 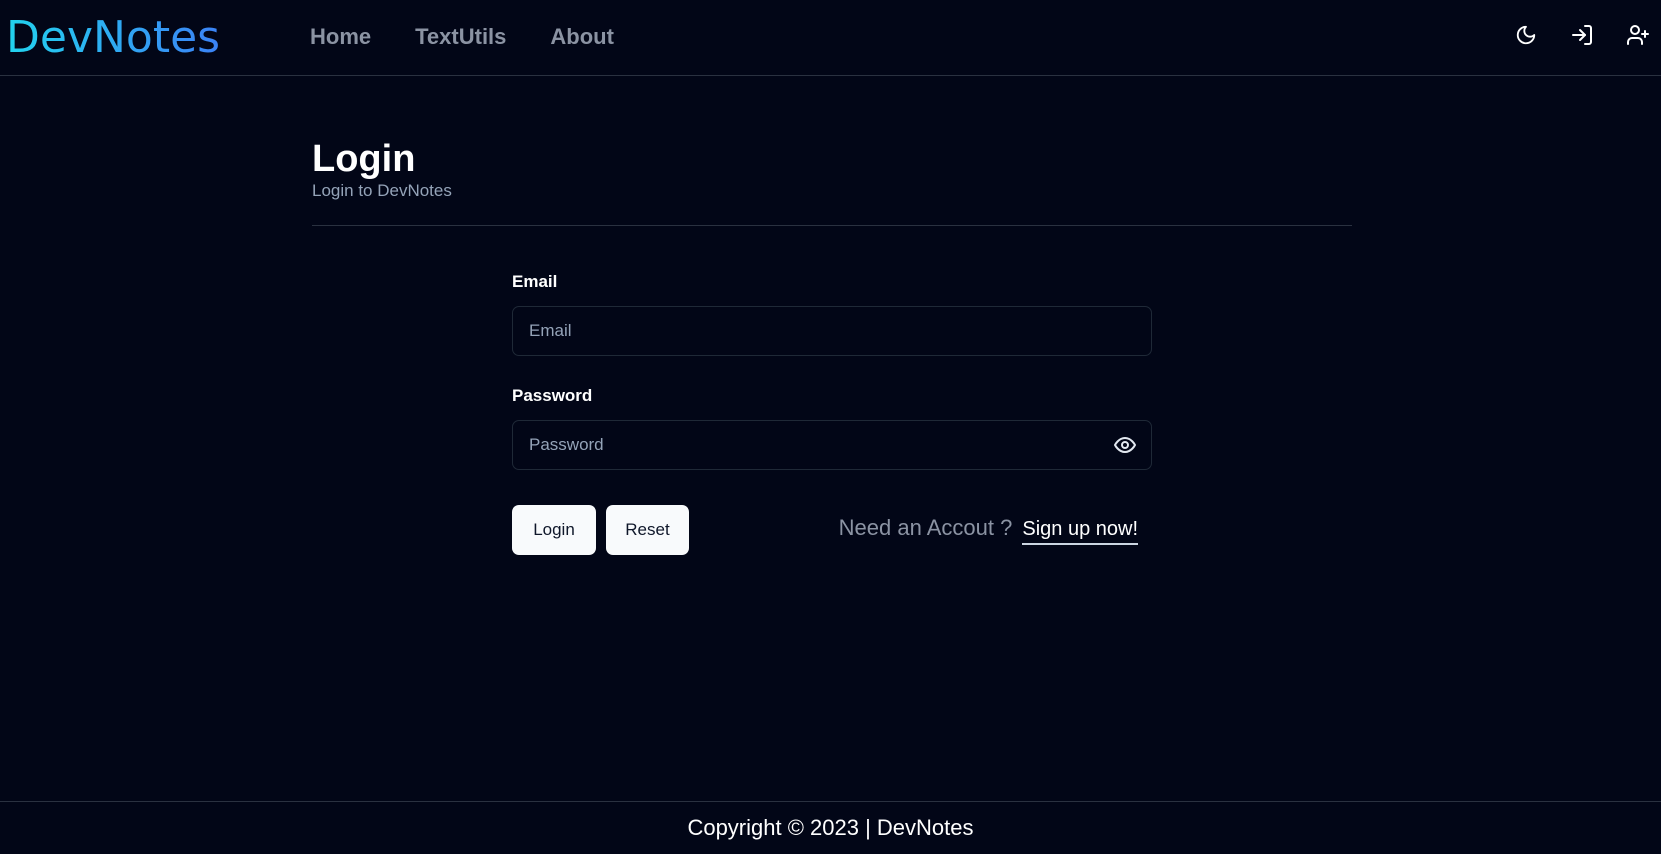 I want to click on email-input, so click(x=832, y=331).